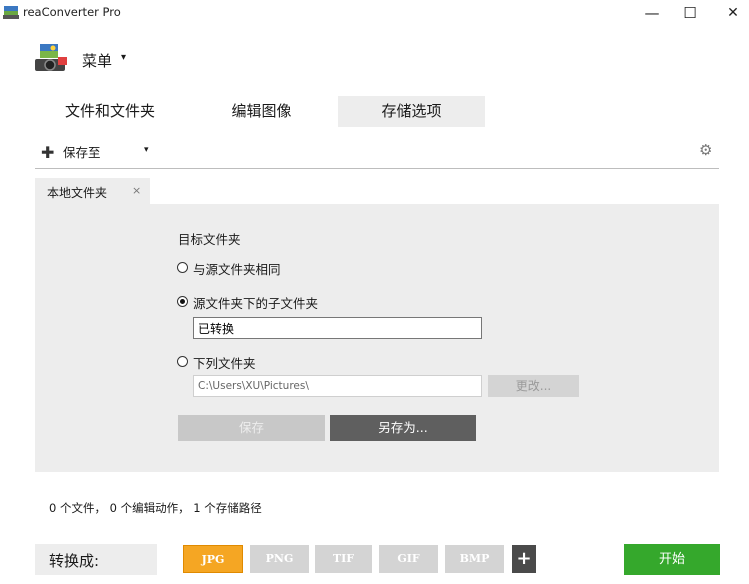  Describe the element at coordinates (261, 111) in the screenshot. I see `tab-edit-images: 编辑图像` at that location.